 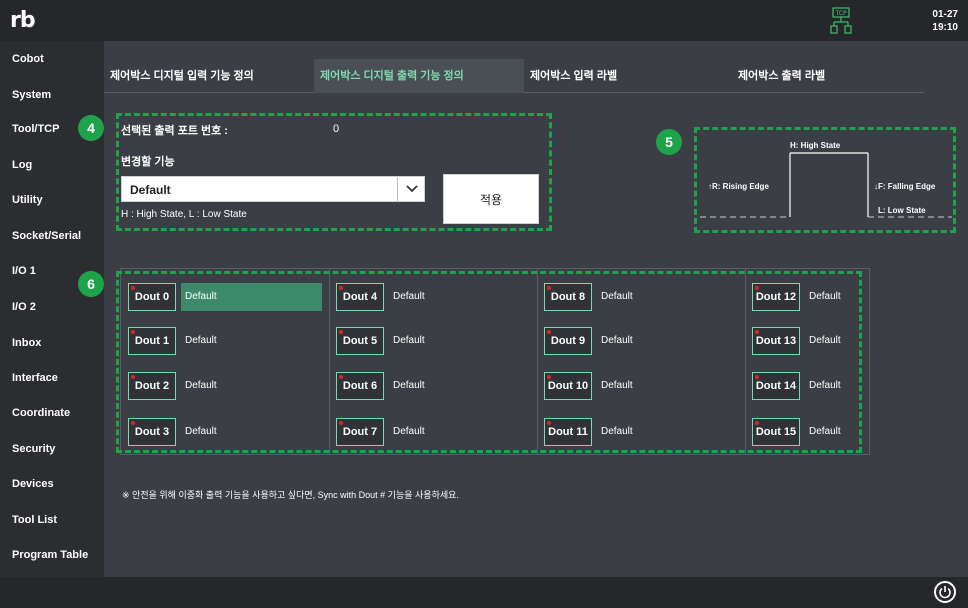 I want to click on sidebar-item-security: Security, so click(x=33, y=449).